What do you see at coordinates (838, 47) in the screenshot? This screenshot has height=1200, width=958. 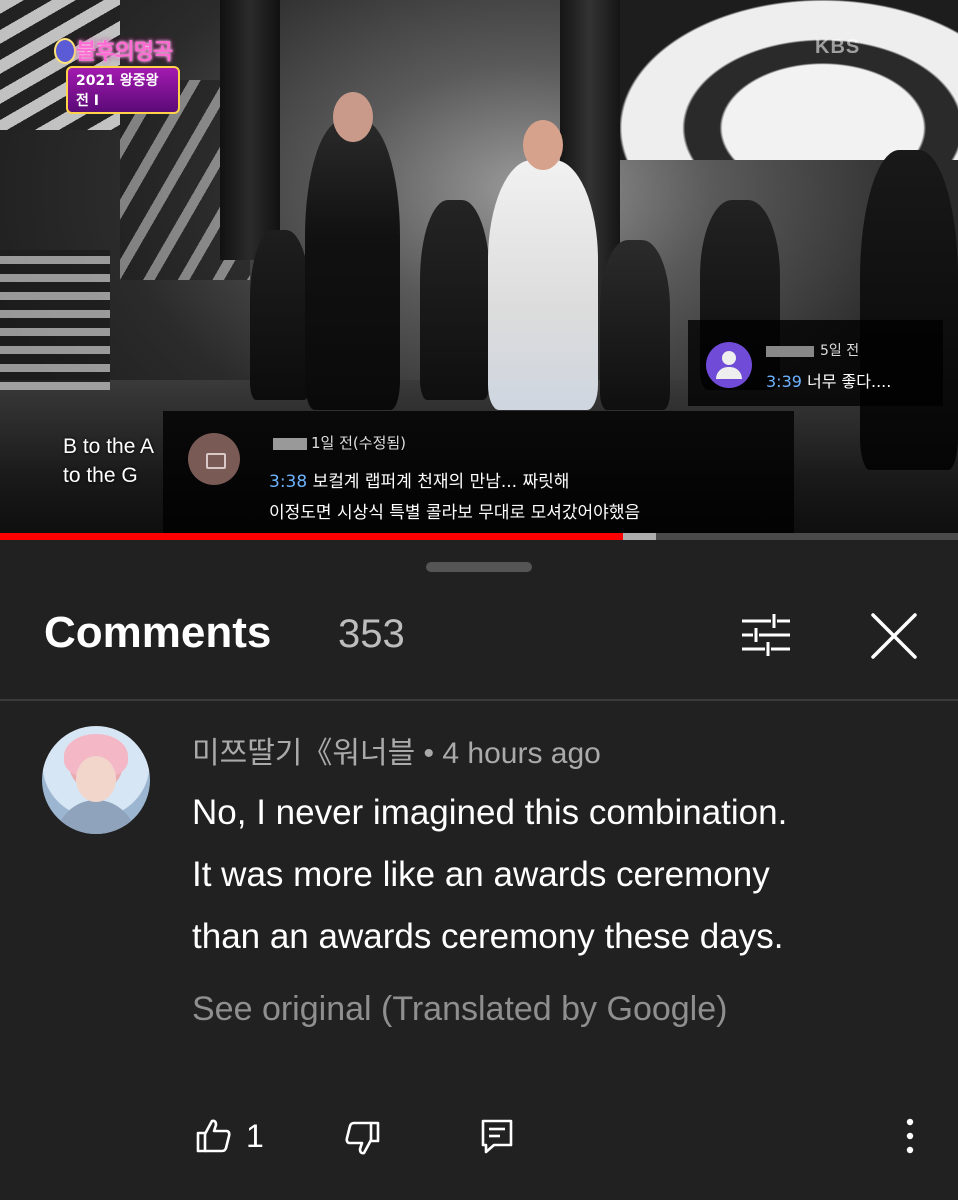 I see `broadcaster-watermark: KBS` at bounding box center [838, 47].